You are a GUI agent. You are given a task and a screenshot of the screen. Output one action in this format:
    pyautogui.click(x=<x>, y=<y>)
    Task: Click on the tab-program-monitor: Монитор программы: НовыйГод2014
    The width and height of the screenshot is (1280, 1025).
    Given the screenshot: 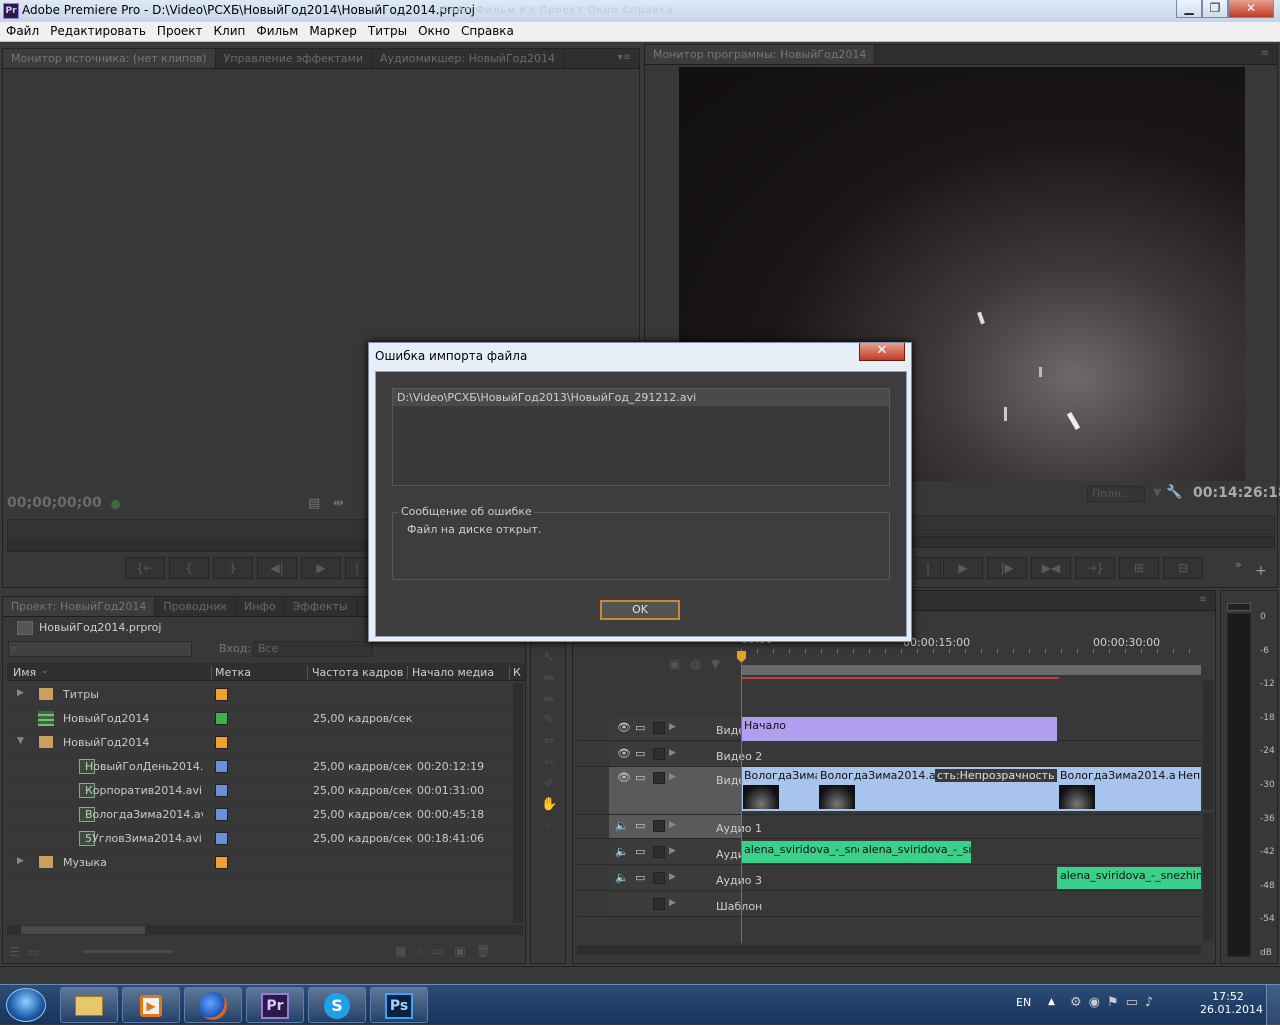 What is the action you would take?
    pyautogui.click(x=760, y=54)
    